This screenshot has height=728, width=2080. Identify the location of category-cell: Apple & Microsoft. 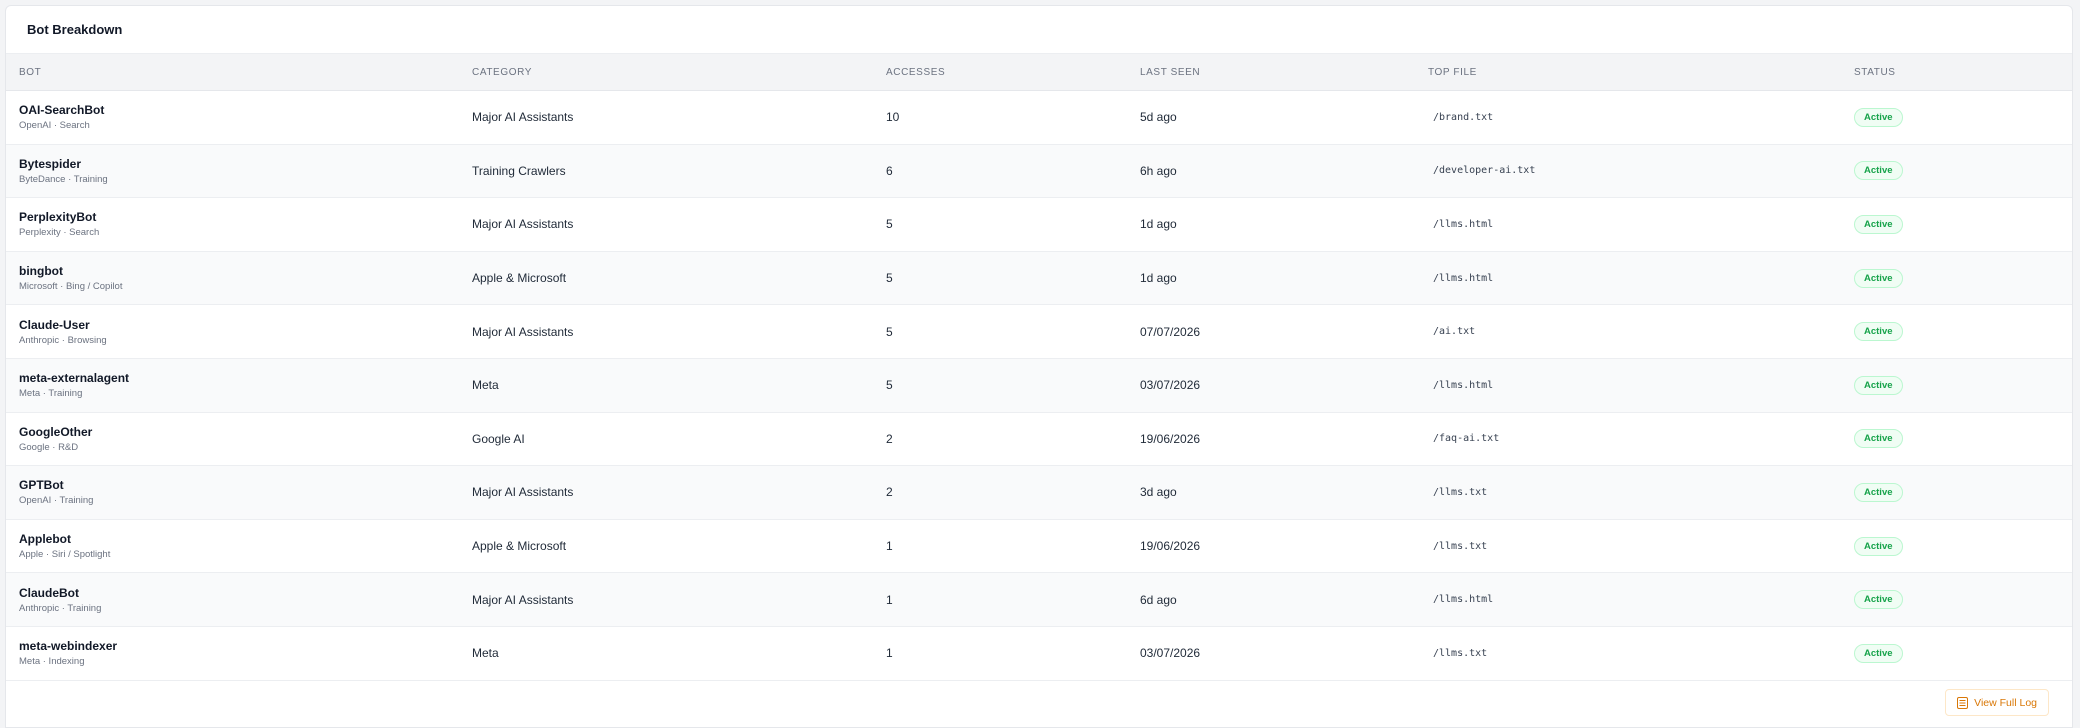
(519, 546).